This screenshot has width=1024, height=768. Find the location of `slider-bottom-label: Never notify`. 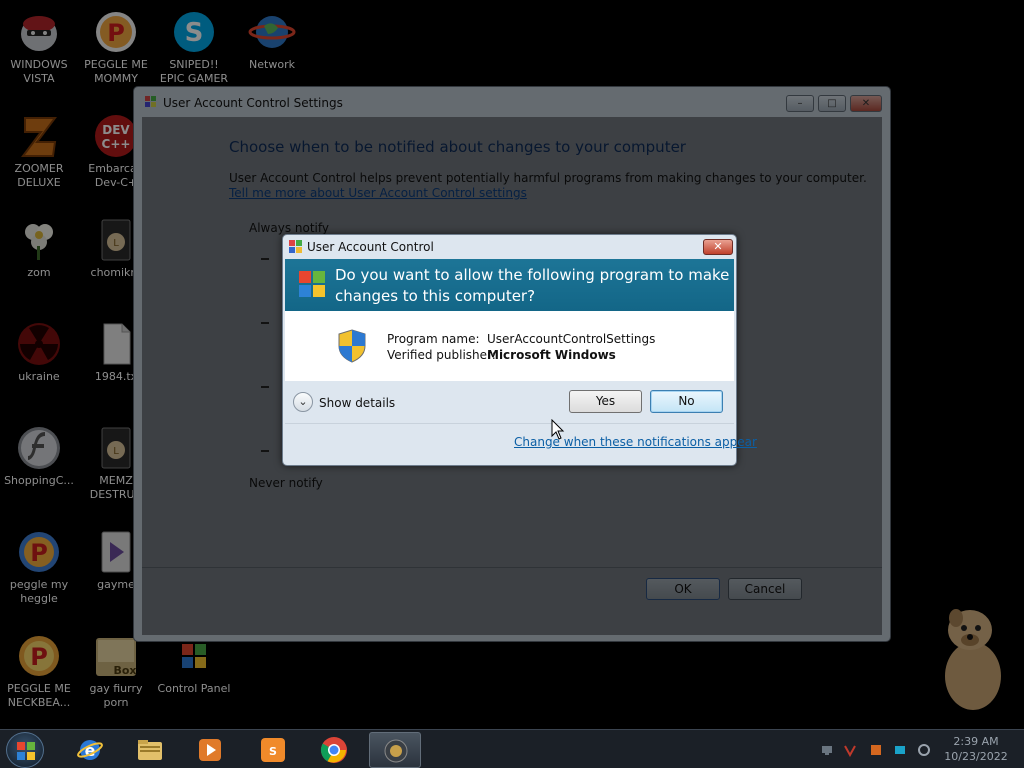

slider-bottom-label: Never notify is located at coordinates (286, 483).